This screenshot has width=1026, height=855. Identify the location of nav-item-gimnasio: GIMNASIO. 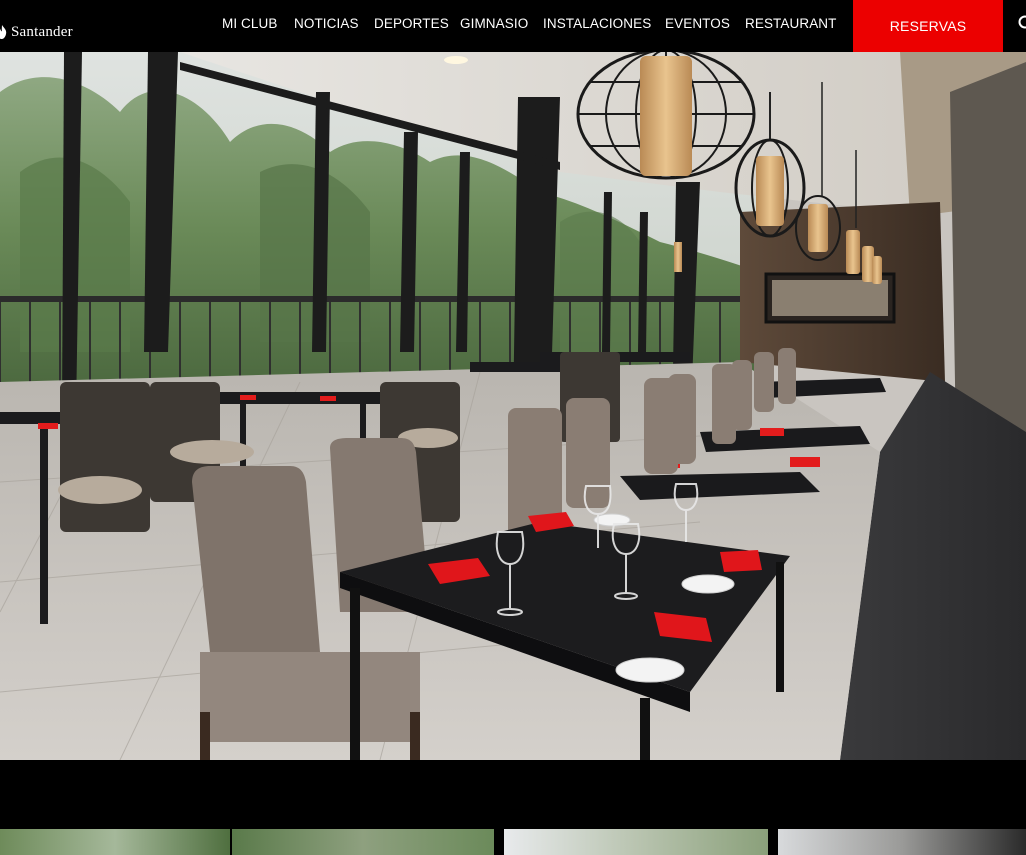
(494, 23).